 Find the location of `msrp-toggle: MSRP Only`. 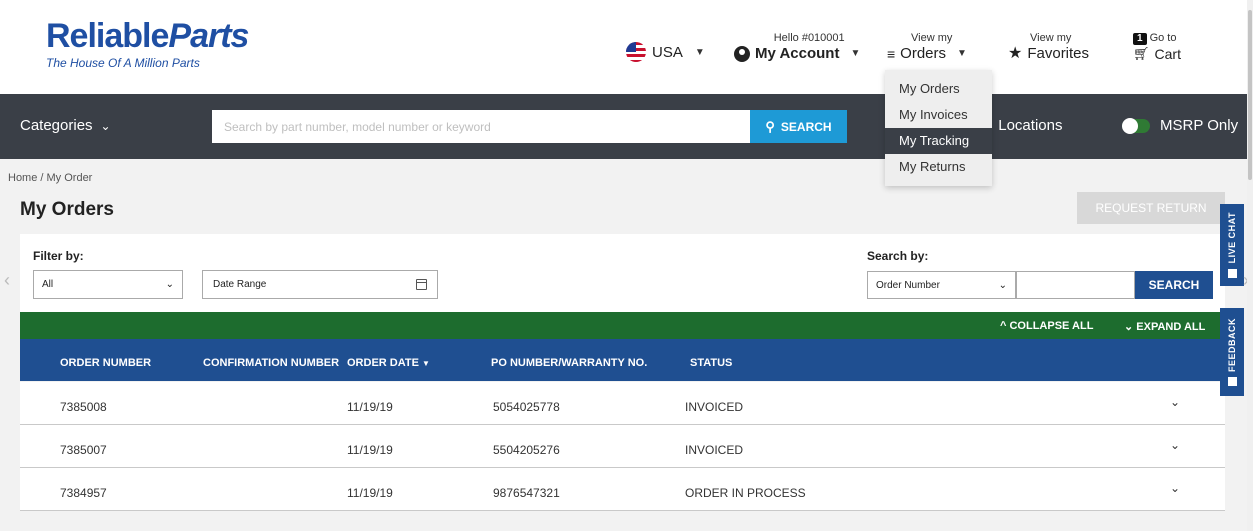

msrp-toggle: MSRP Only is located at coordinates (1180, 125).